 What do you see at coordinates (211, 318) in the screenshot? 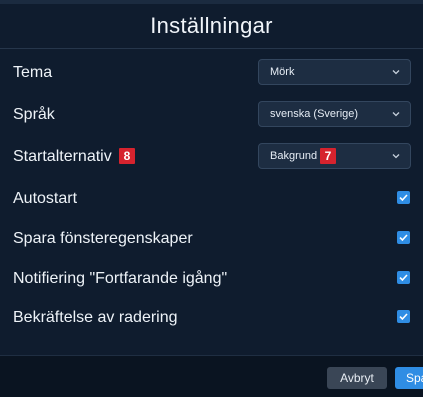
I see `setting-row-confirm-delete: Bekräftelse av radering` at bounding box center [211, 318].